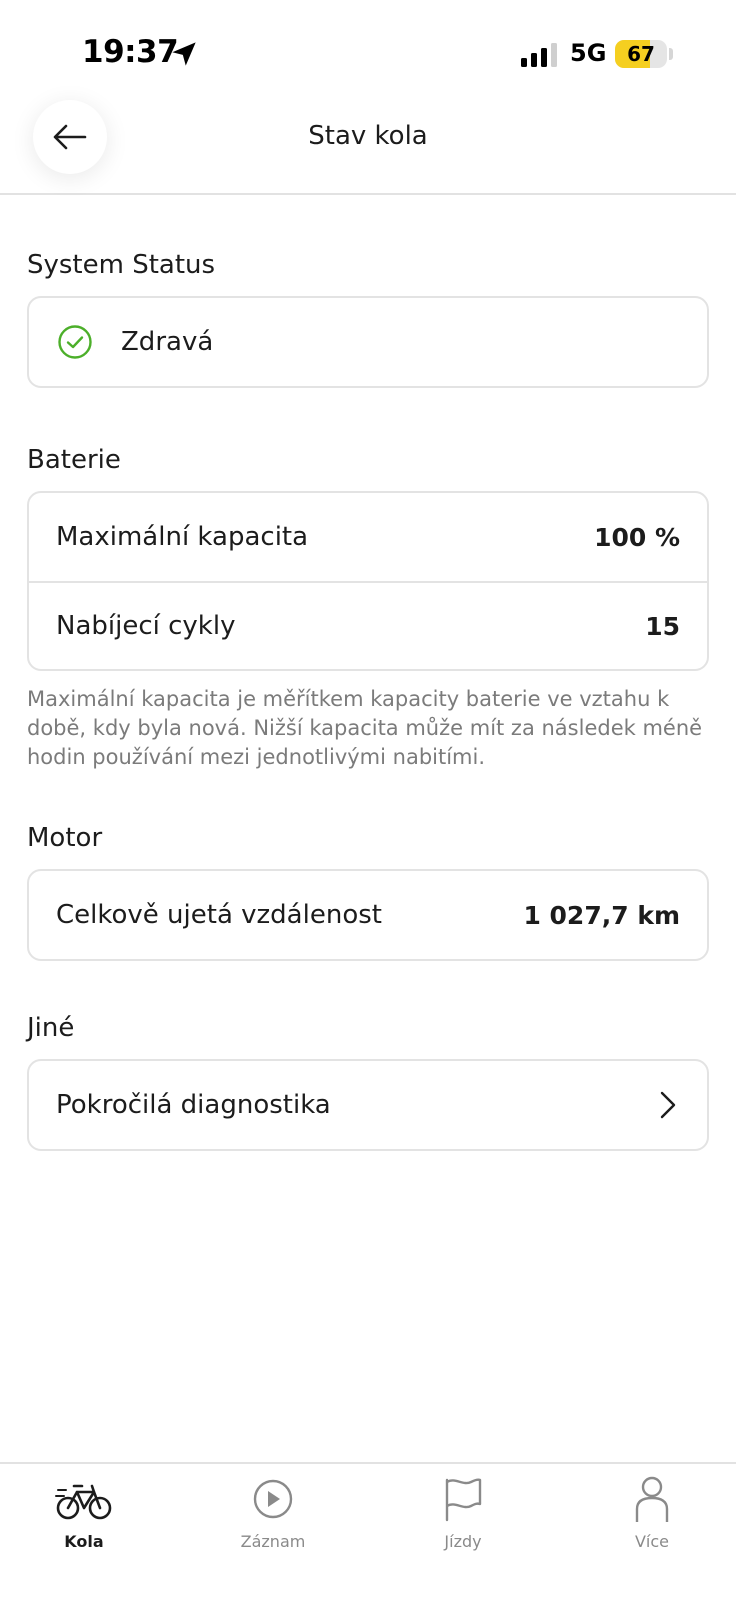 The width and height of the screenshot is (736, 1600). I want to click on battery-cap, so click(671, 54).